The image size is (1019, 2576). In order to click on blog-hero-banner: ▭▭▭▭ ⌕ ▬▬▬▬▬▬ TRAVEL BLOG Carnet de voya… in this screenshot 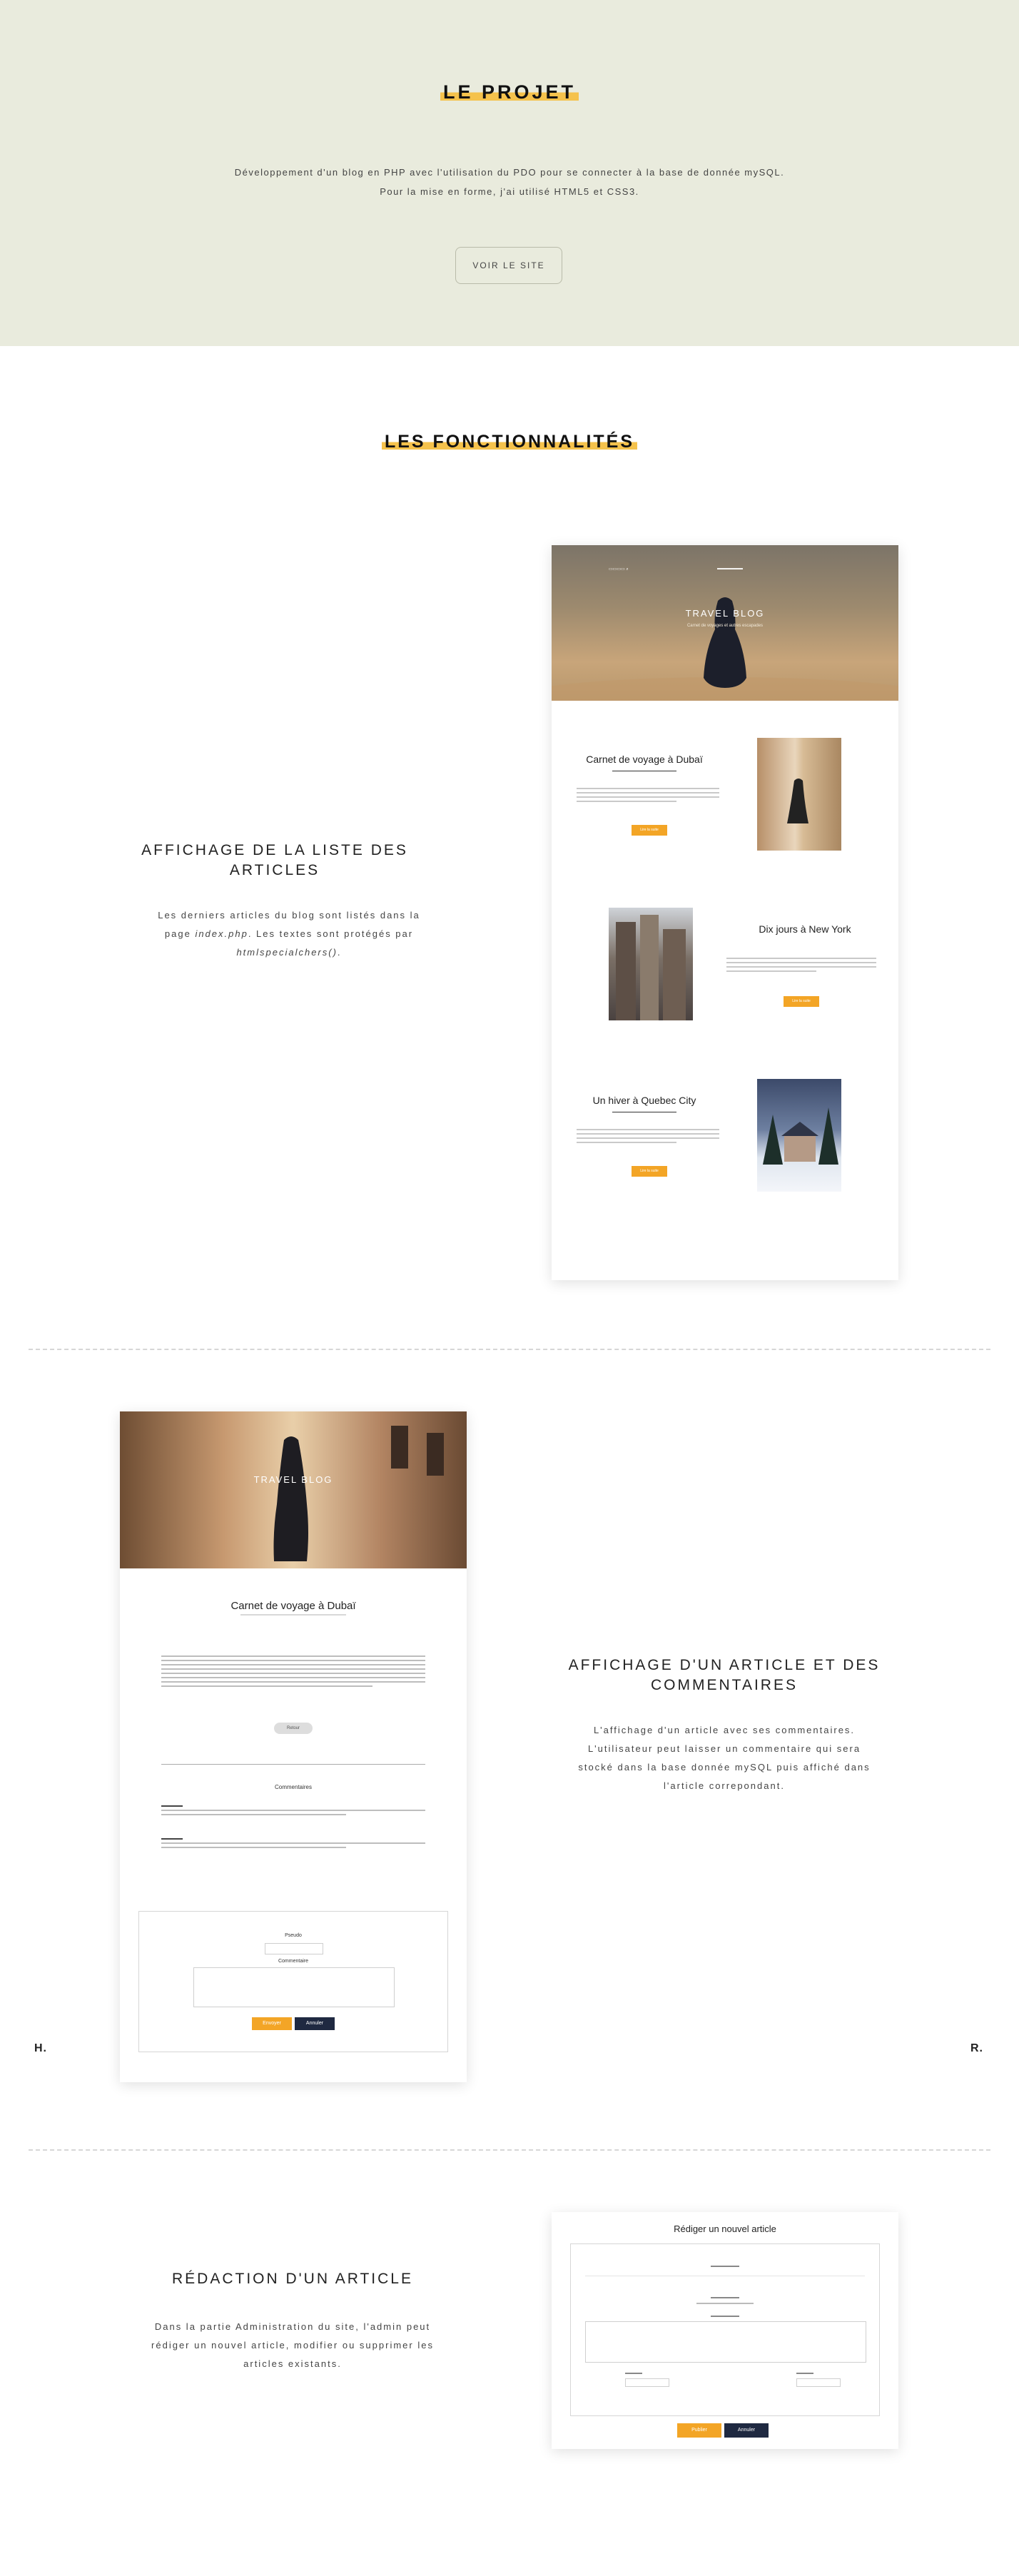, I will do `click(725, 623)`.